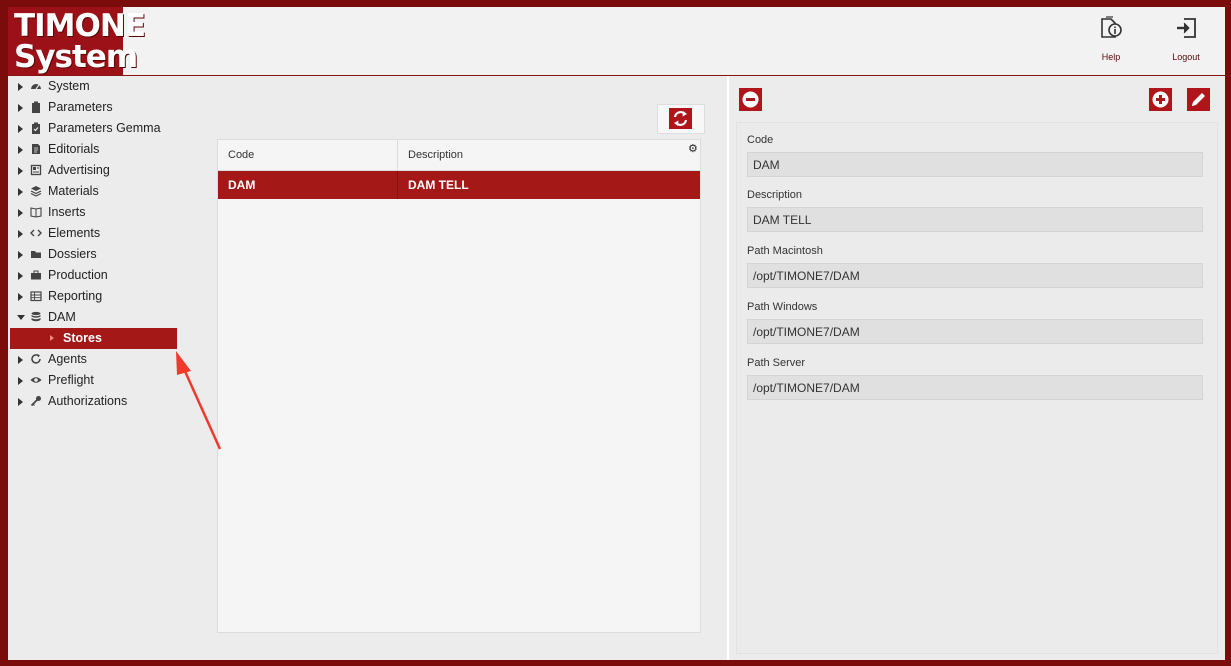 This screenshot has width=1231, height=666. What do you see at coordinates (693, 148) in the screenshot?
I see `gear-icon: ⚙` at bounding box center [693, 148].